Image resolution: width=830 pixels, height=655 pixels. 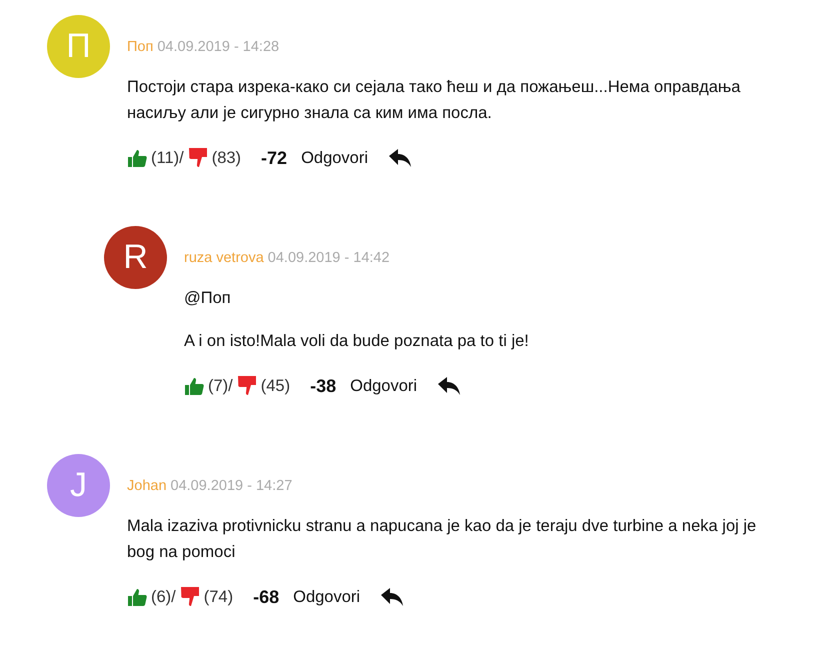 What do you see at coordinates (208, 298) in the screenshot?
I see `comment-text: @Поп` at bounding box center [208, 298].